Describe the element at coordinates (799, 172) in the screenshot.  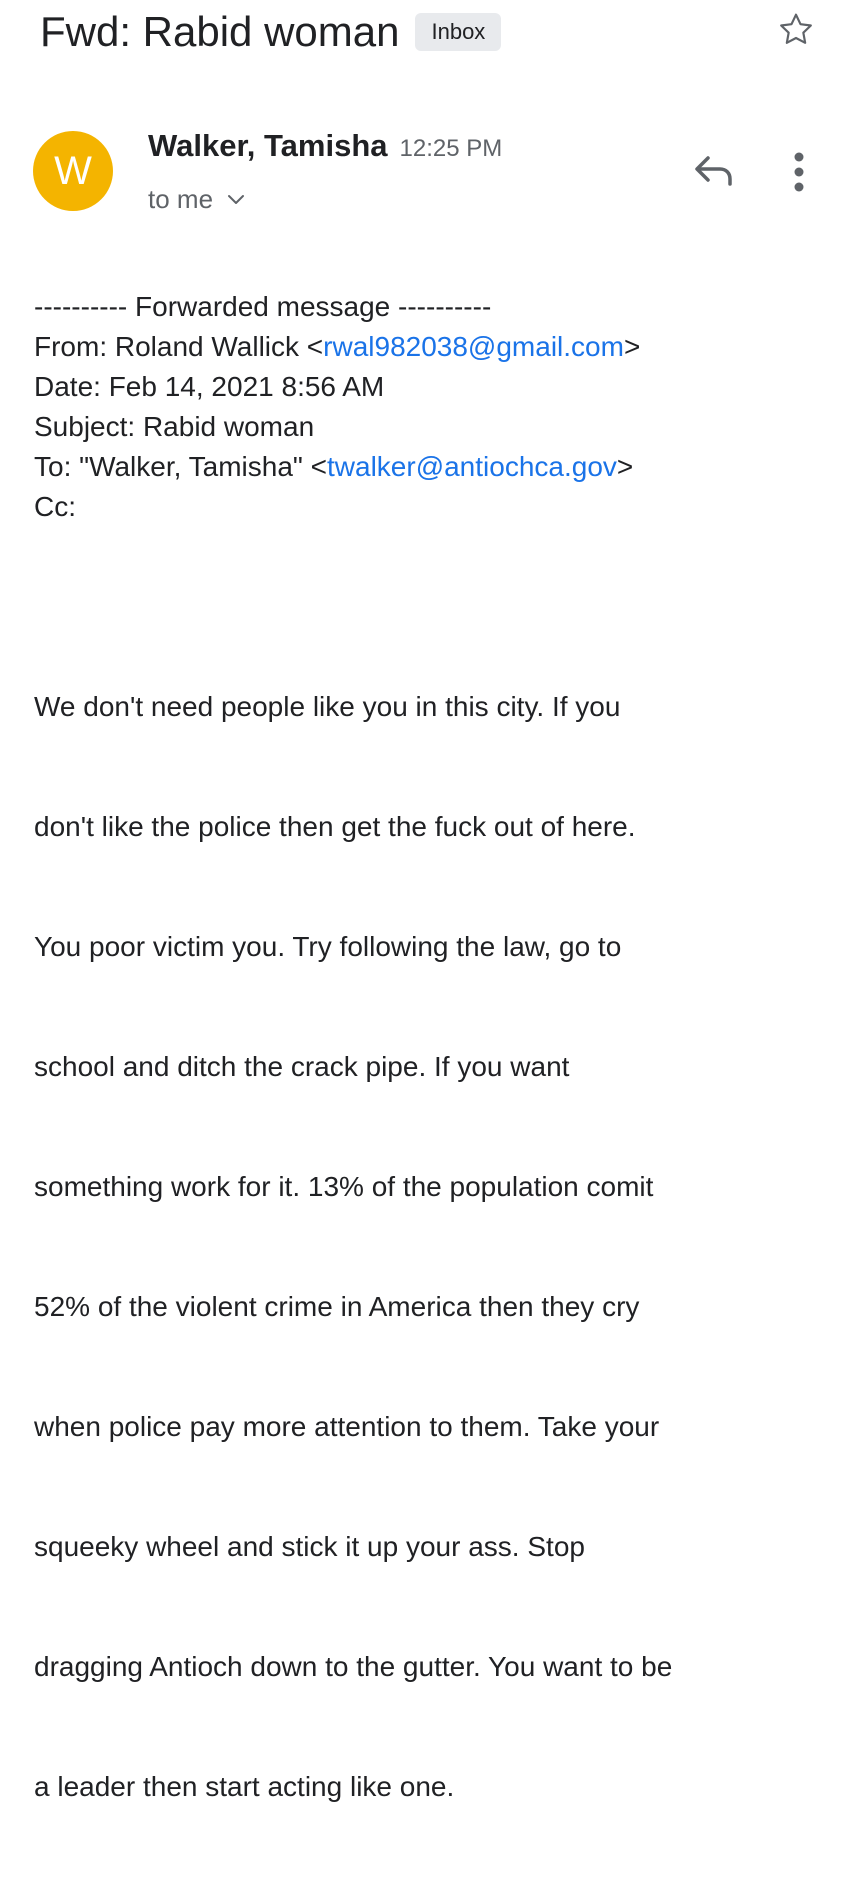
I see `more-vertical-icon` at that location.